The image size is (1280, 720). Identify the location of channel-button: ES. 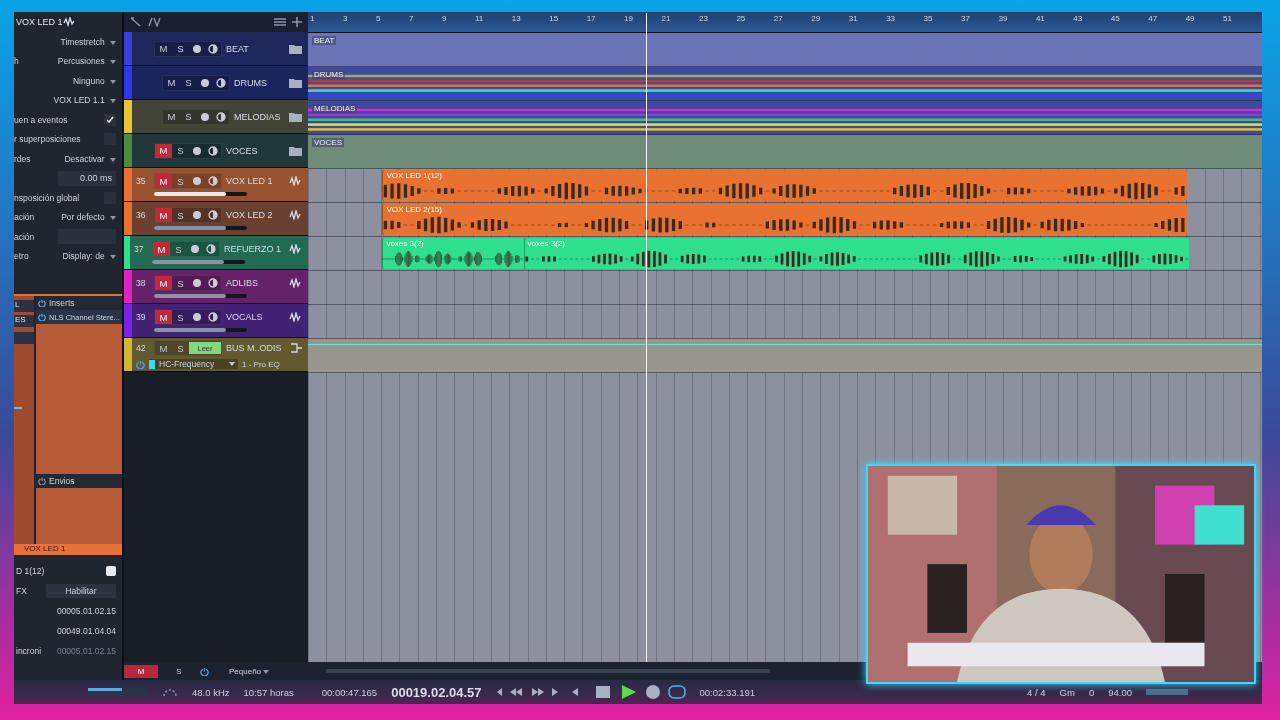
(24, 321).